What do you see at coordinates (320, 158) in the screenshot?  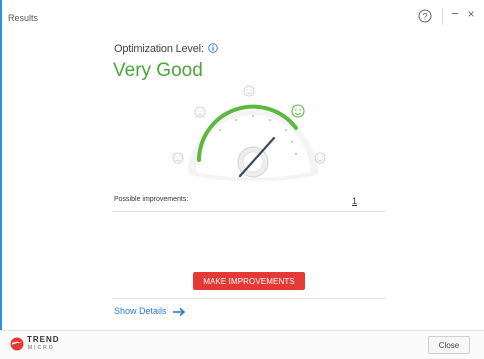 I see `face-excellent-icon` at bounding box center [320, 158].